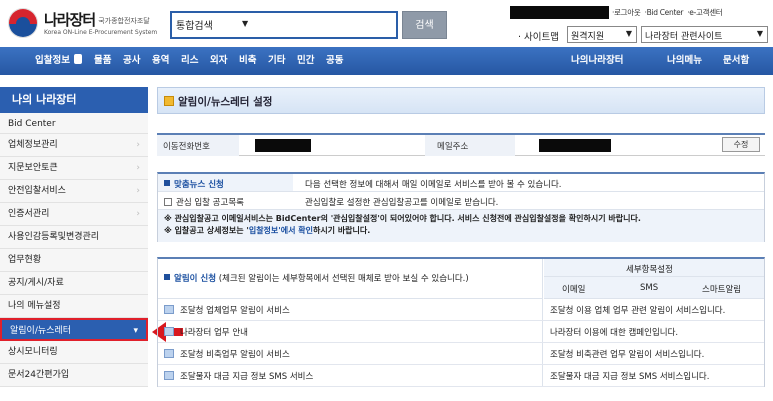 This screenshot has height=401, width=773. Describe the element at coordinates (168, 202) in the screenshot. I see `interest-bid-checkbox` at that location.